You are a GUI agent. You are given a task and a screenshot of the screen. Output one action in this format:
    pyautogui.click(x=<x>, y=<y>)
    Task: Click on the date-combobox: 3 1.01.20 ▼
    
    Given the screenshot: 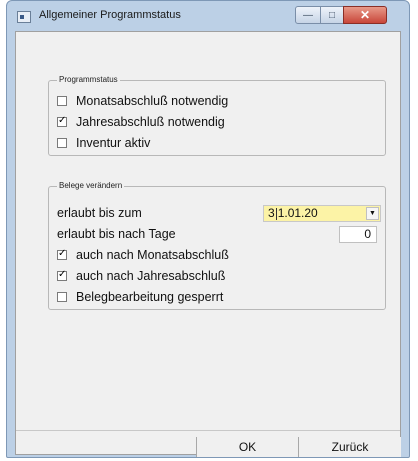 What is the action you would take?
    pyautogui.click(x=322, y=213)
    